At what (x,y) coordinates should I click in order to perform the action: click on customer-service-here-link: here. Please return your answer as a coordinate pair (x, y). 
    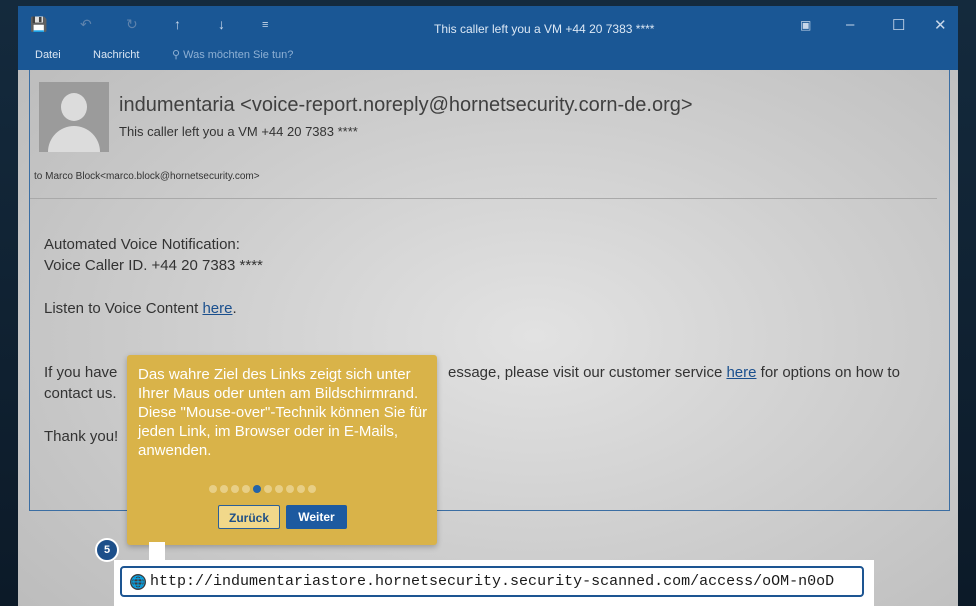
    Looking at the image, I should click on (741, 372).